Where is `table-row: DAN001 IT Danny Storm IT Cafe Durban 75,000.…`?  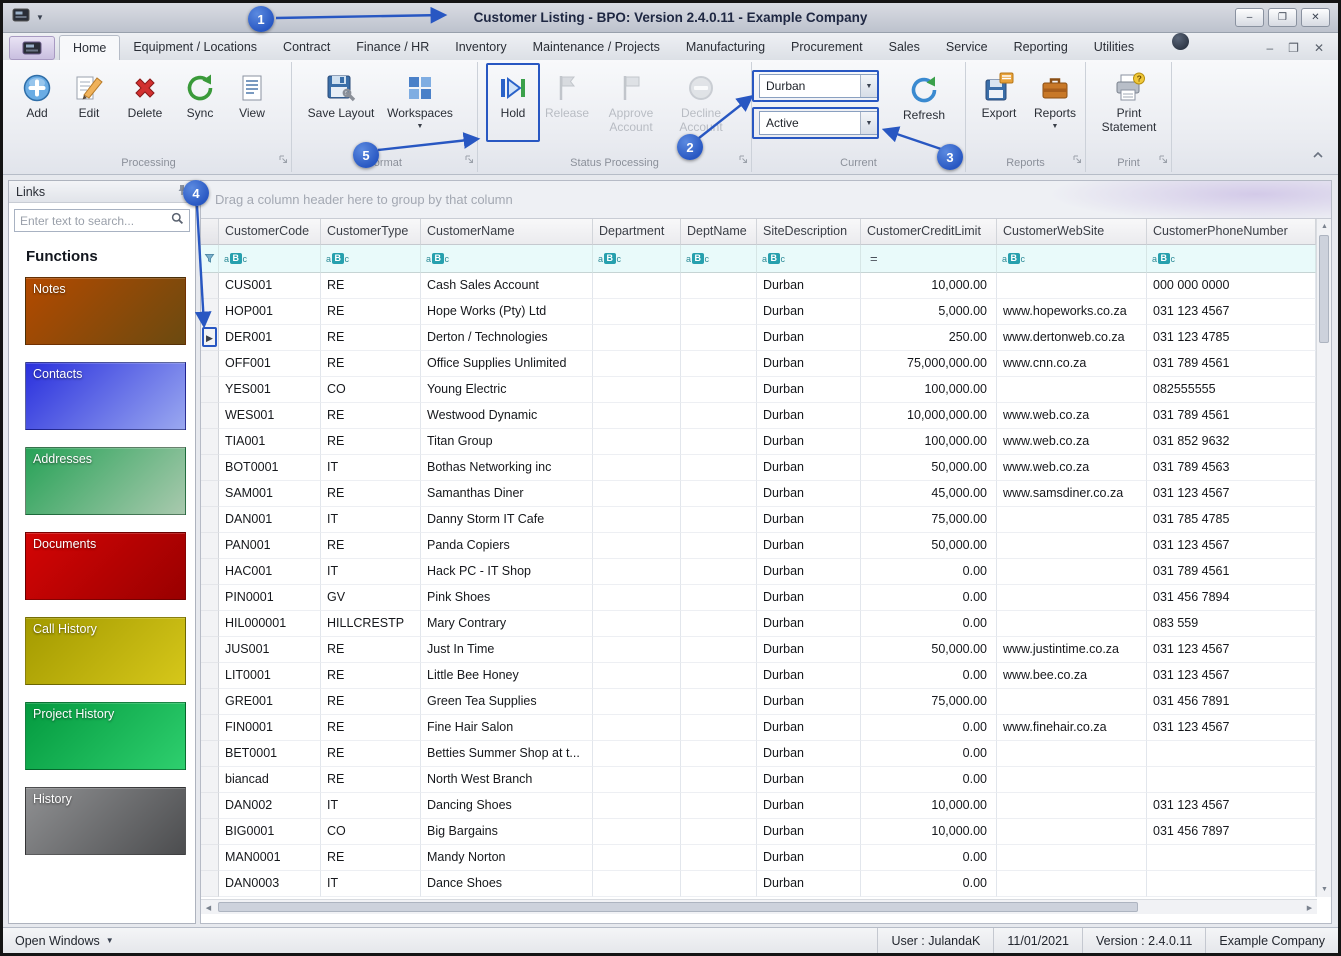 table-row: DAN001 IT Danny Storm IT Cafe Durban 75,000.… is located at coordinates (758, 520).